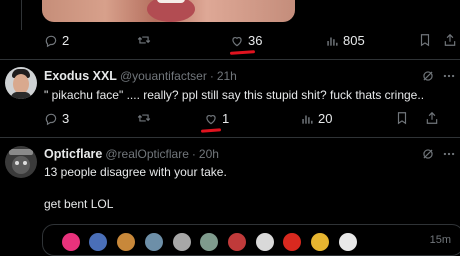  What do you see at coordinates (440, 240) in the screenshot?
I see `quote-timestamp: 15m` at bounding box center [440, 240].